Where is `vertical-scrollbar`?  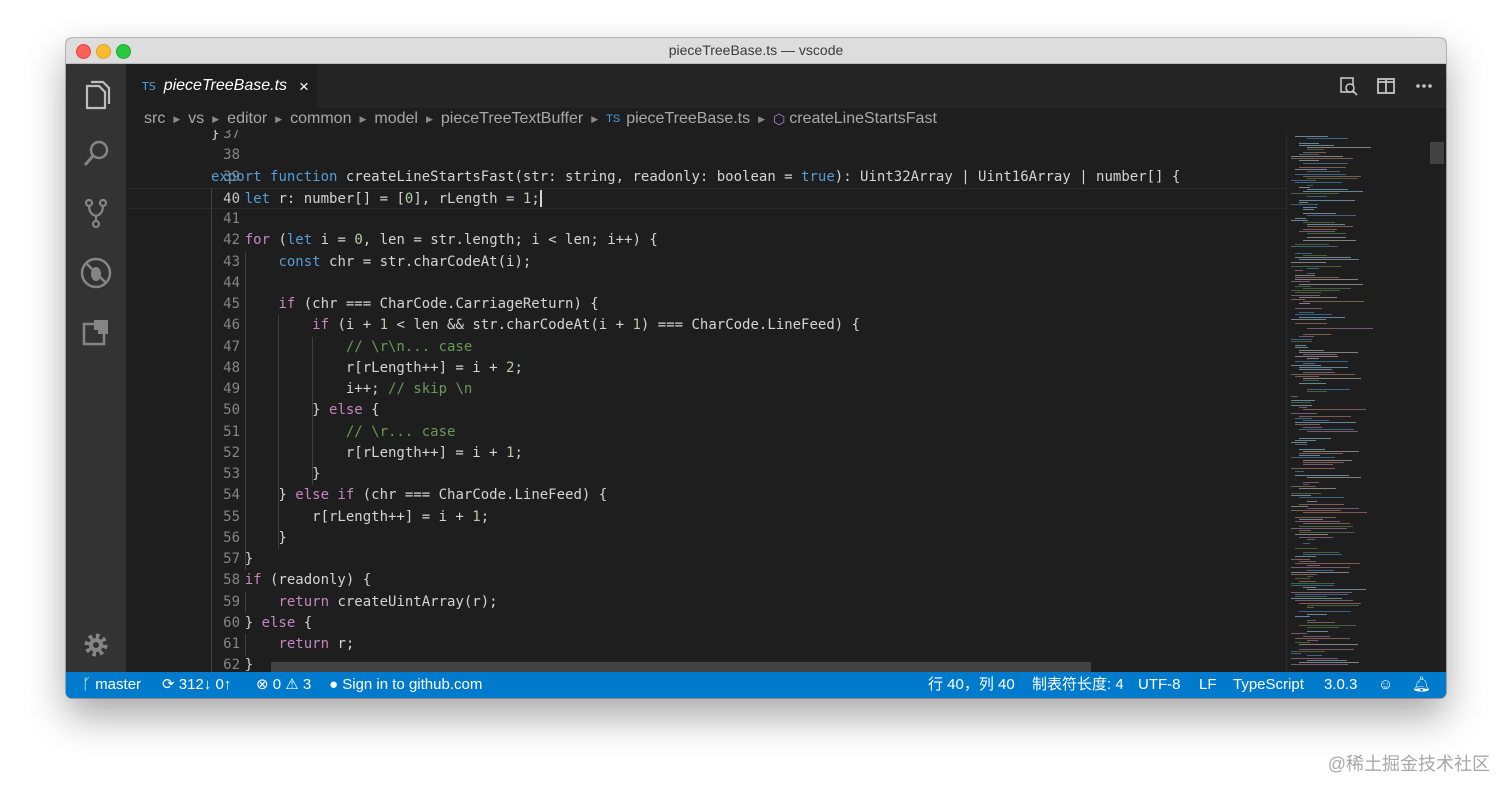 vertical-scrollbar is located at coordinates (1437, 153).